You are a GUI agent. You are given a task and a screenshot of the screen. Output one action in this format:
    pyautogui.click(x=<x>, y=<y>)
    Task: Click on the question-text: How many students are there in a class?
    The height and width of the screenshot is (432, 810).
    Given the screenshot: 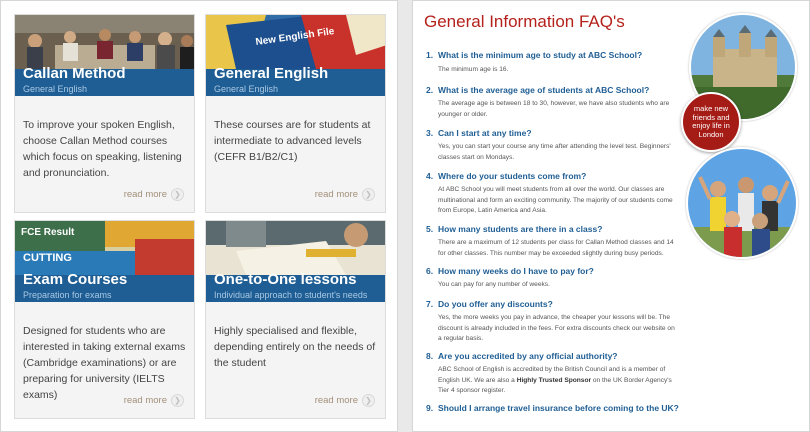 What is the action you would take?
    pyautogui.click(x=520, y=229)
    